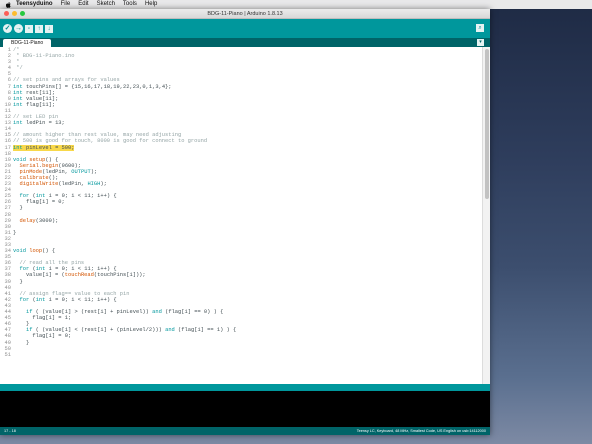 The image size is (592, 444). I want to click on code-token: ();, so click(53, 177).